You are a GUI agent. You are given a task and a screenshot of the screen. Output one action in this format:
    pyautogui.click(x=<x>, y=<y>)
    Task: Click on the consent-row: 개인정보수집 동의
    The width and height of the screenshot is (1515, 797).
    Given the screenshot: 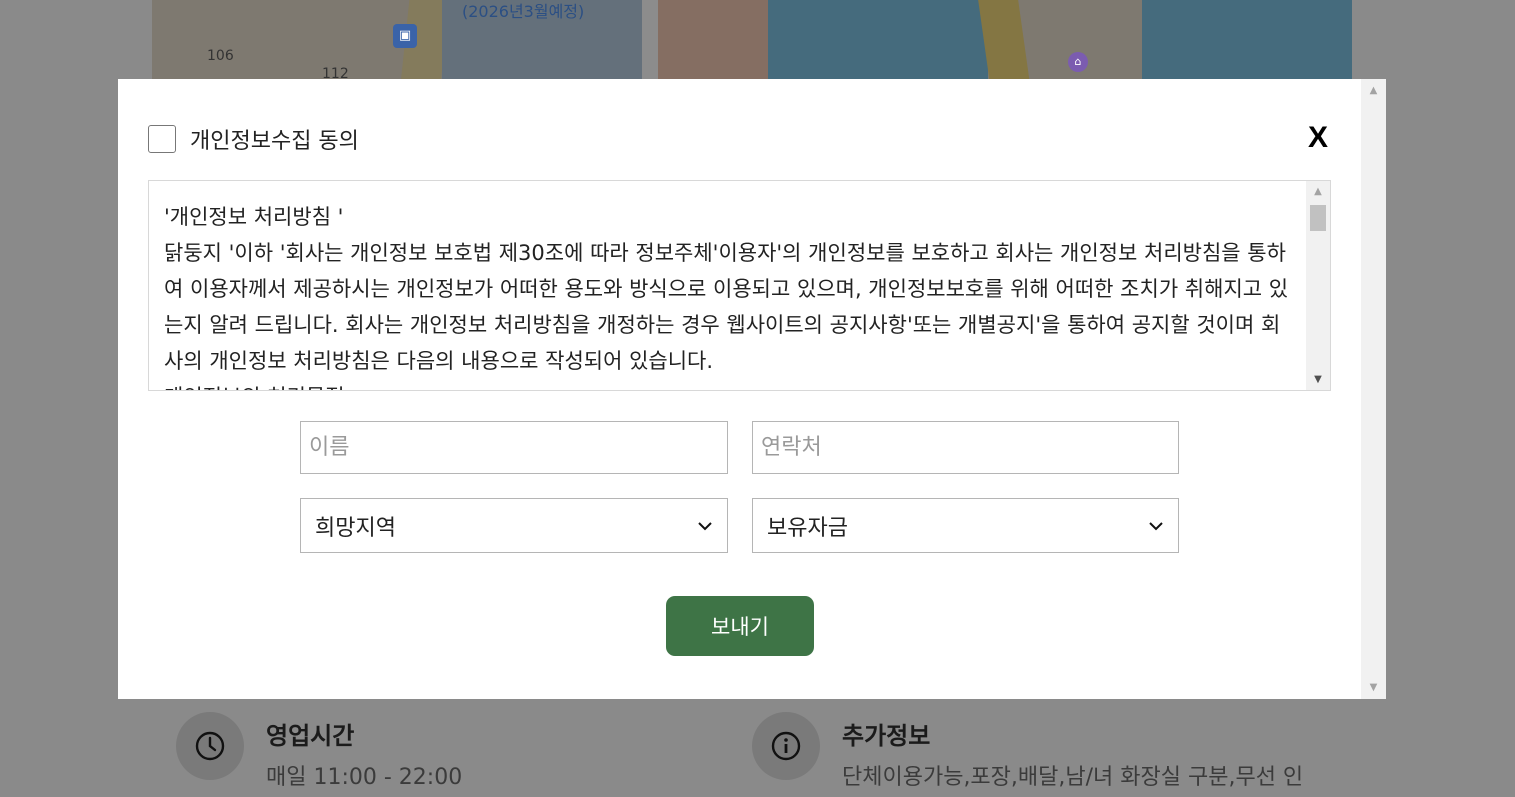 What is the action you would take?
    pyautogui.click(x=253, y=139)
    